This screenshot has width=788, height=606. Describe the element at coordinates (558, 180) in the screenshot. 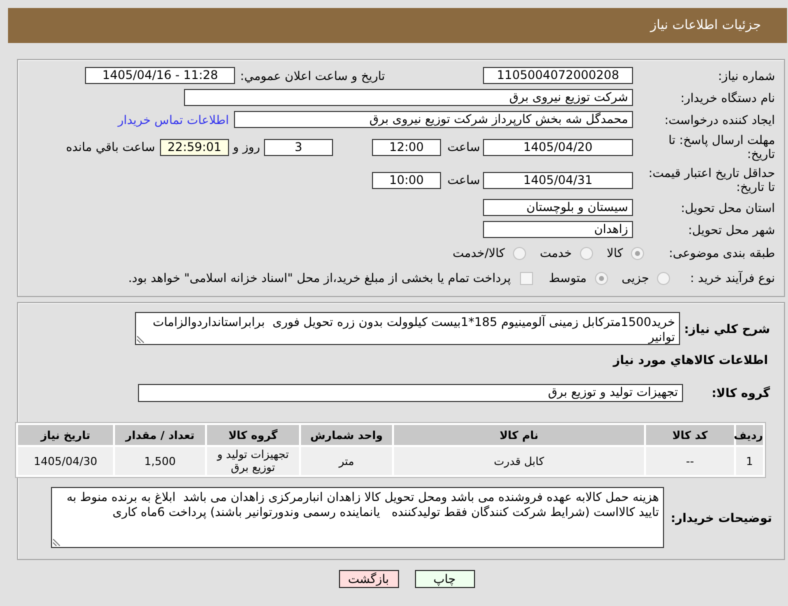

I see `date-field: 1405/04/31` at that location.